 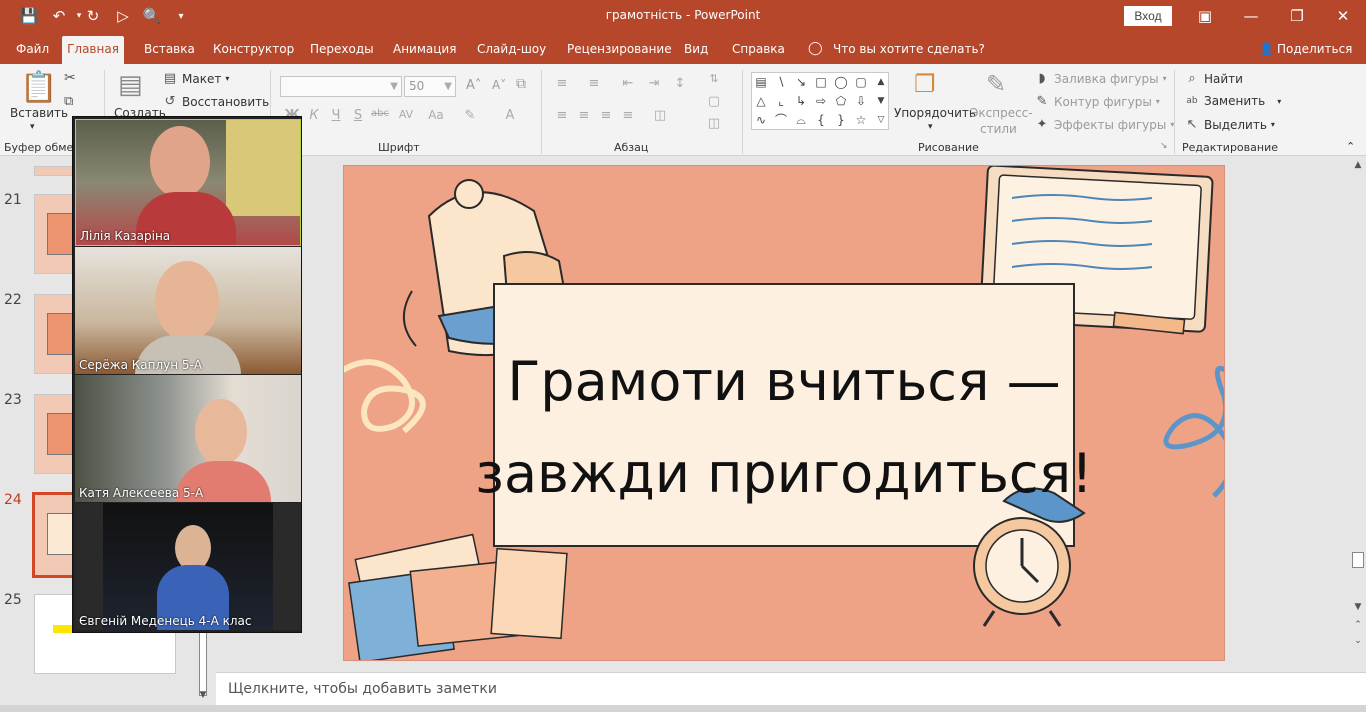 I want to click on left-brace-shape-icon: {, so click(x=821, y=120).